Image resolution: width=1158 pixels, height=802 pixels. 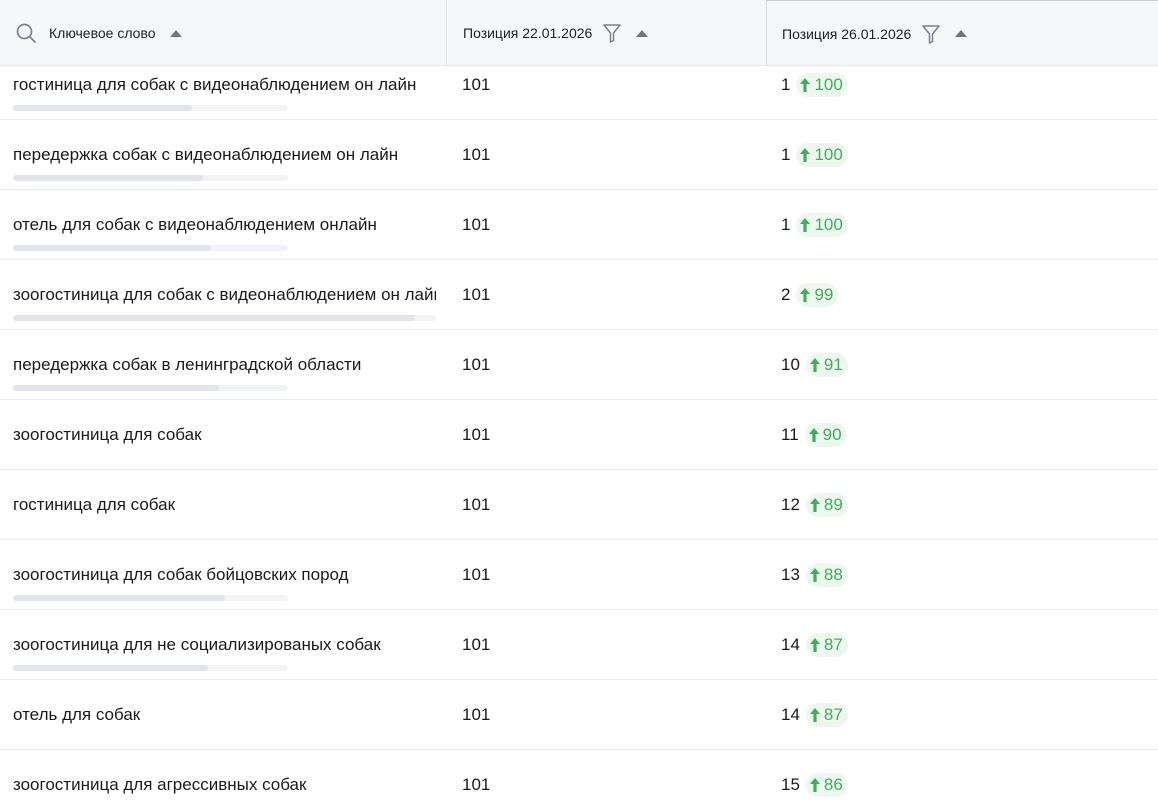 I want to click on column-header-keyword: Ключевое слово, so click(x=223, y=33).